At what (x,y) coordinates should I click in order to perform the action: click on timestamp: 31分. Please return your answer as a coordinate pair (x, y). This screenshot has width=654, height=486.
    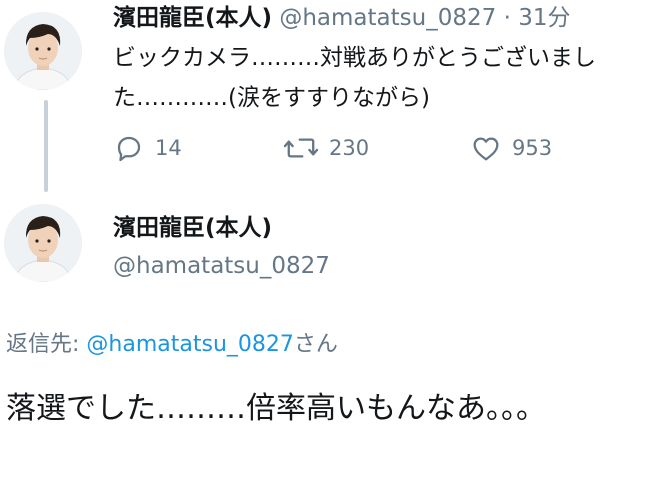
    Looking at the image, I should click on (544, 18).